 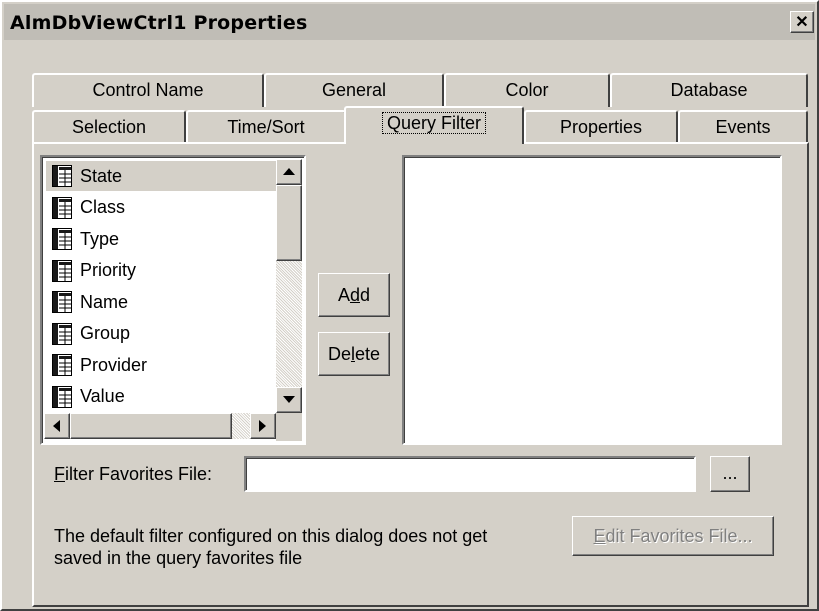 I want to click on field-list-item-label: Priority, so click(x=108, y=270).